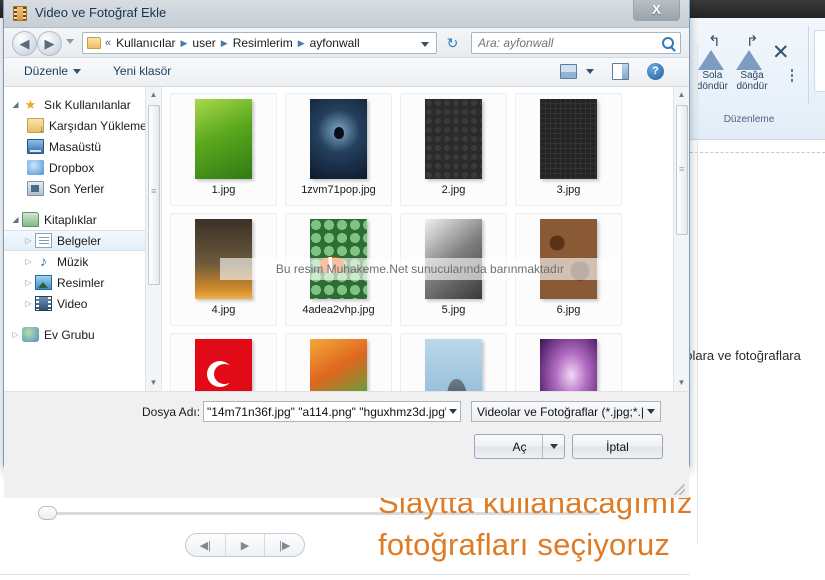 The image size is (825, 580). Describe the element at coordinates (244, 545) in the screenshot. I see `play-button: ▶` at that location.